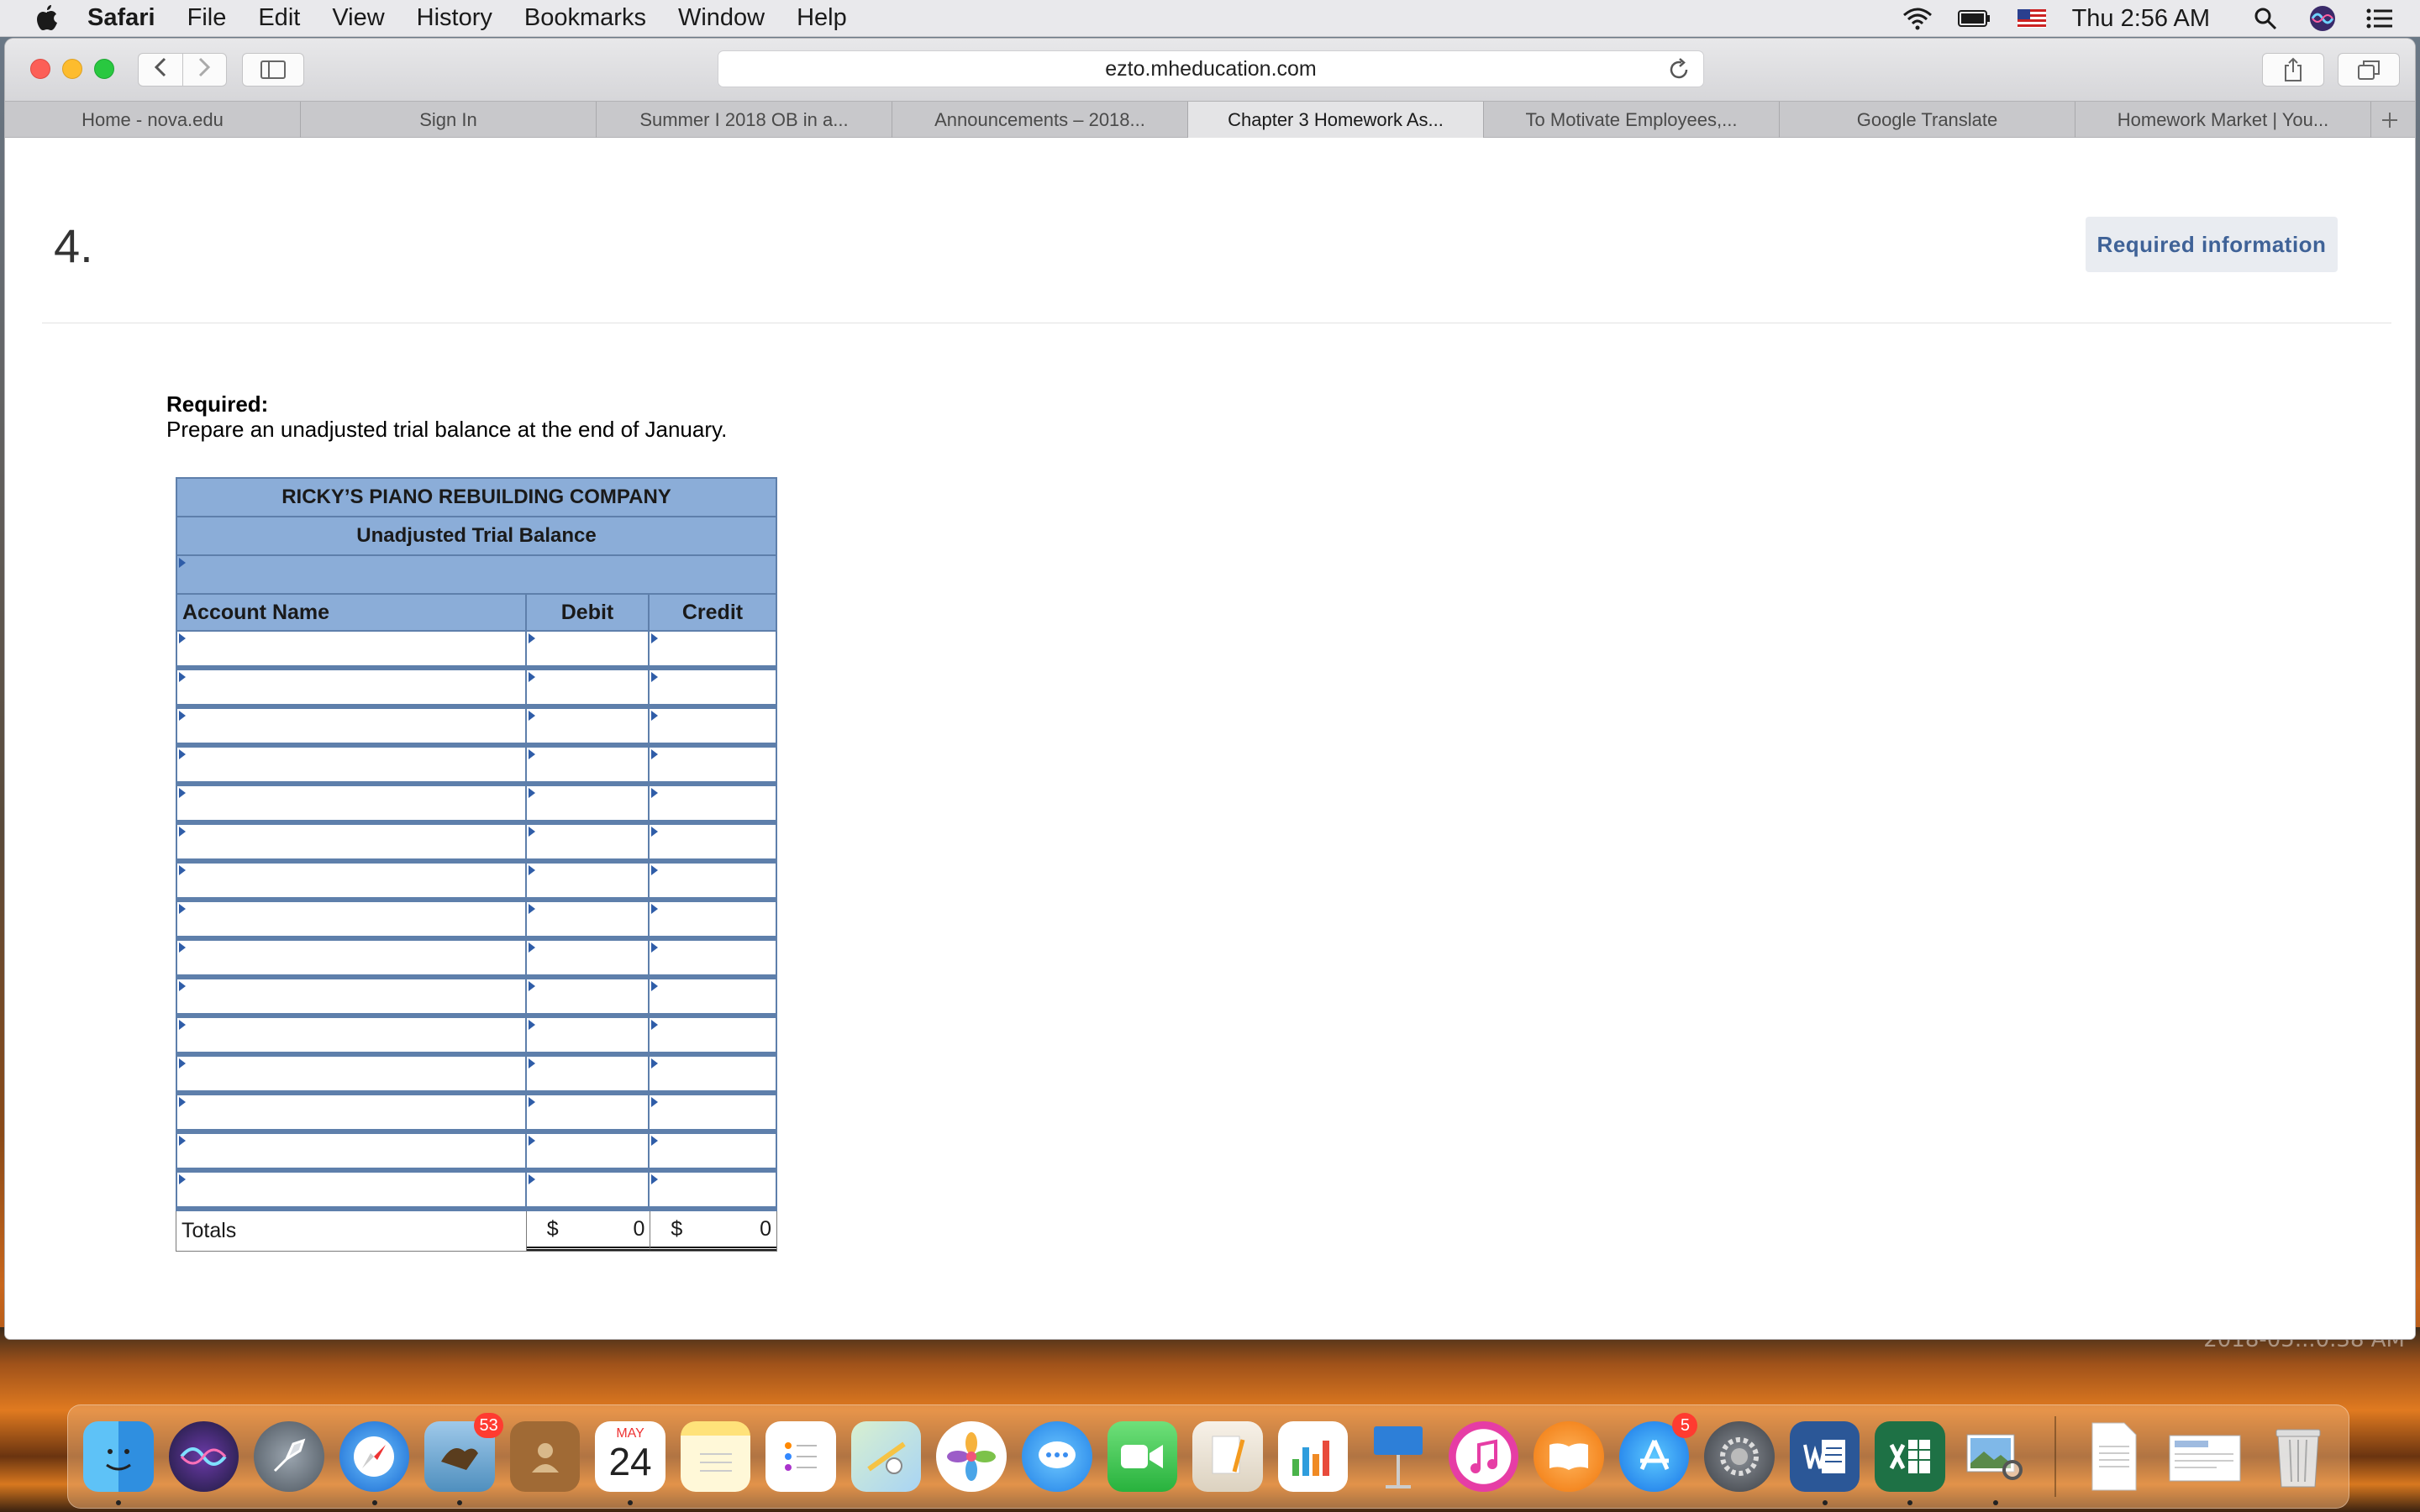 This screenshot has width=2420, height=1512. I want to click on required-information-button: Required information, so click(2212, 244).